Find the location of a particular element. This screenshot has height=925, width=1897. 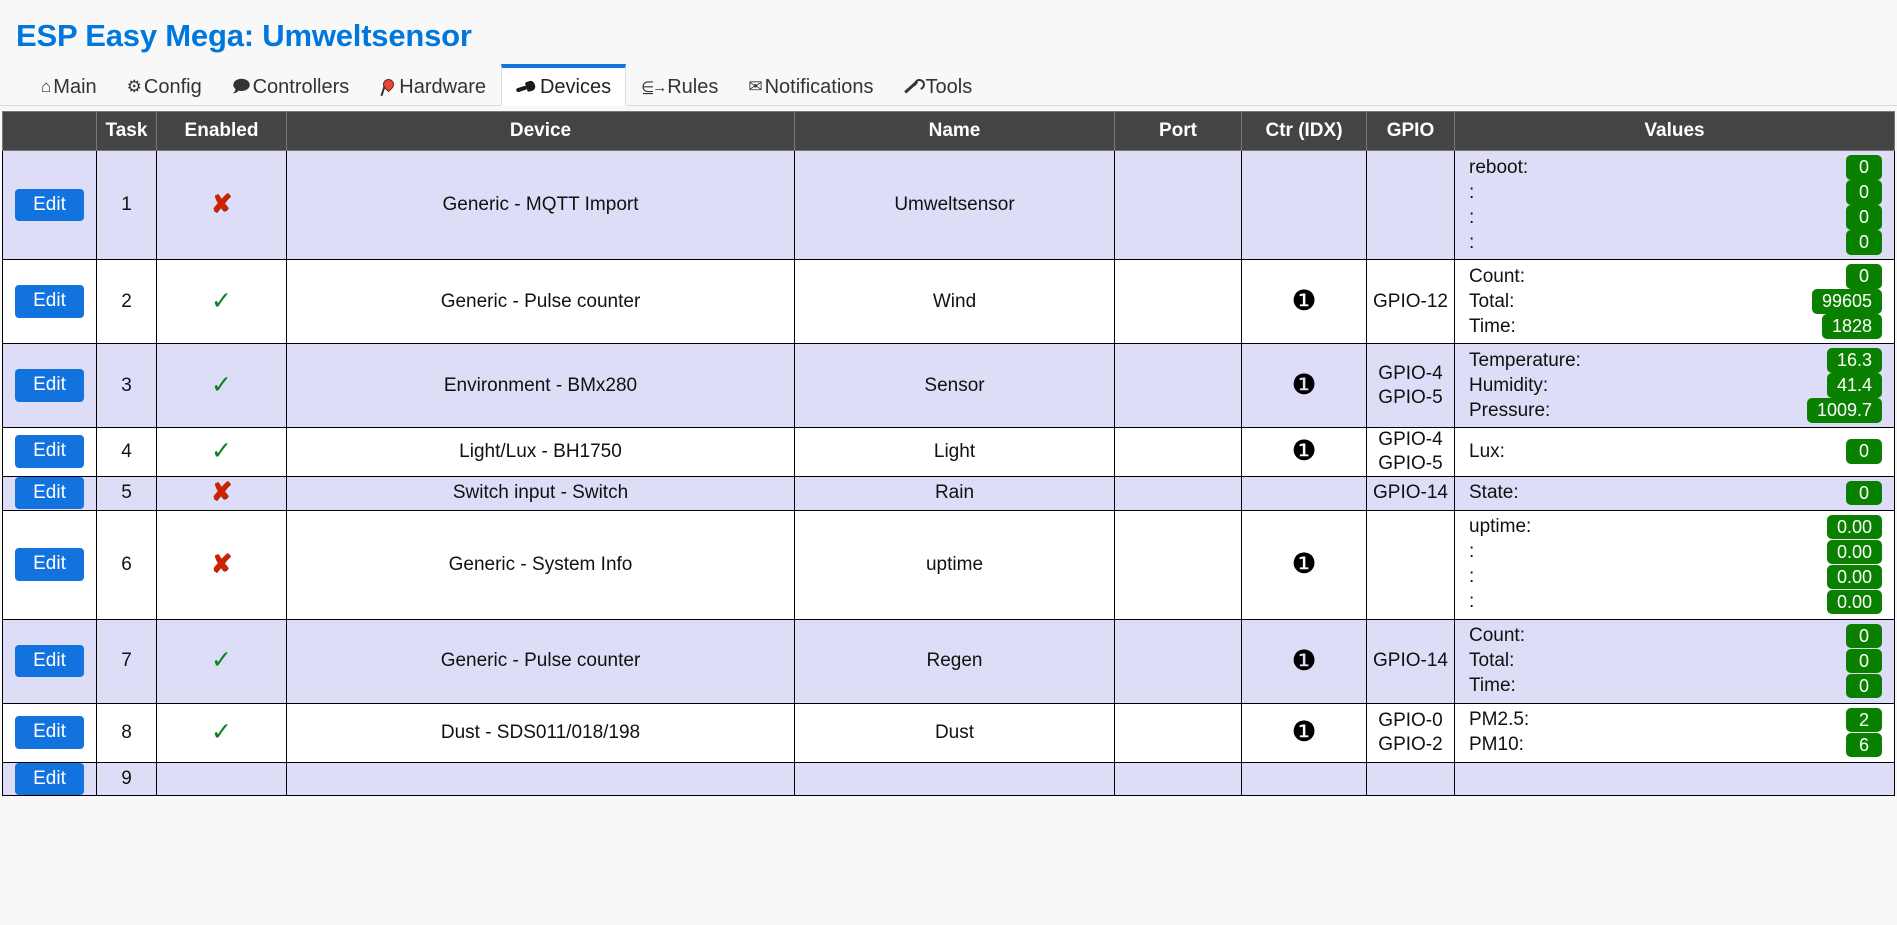

gpio-cell: GPIO-4 GPIO-5 is located at coordinates (1410, 452).